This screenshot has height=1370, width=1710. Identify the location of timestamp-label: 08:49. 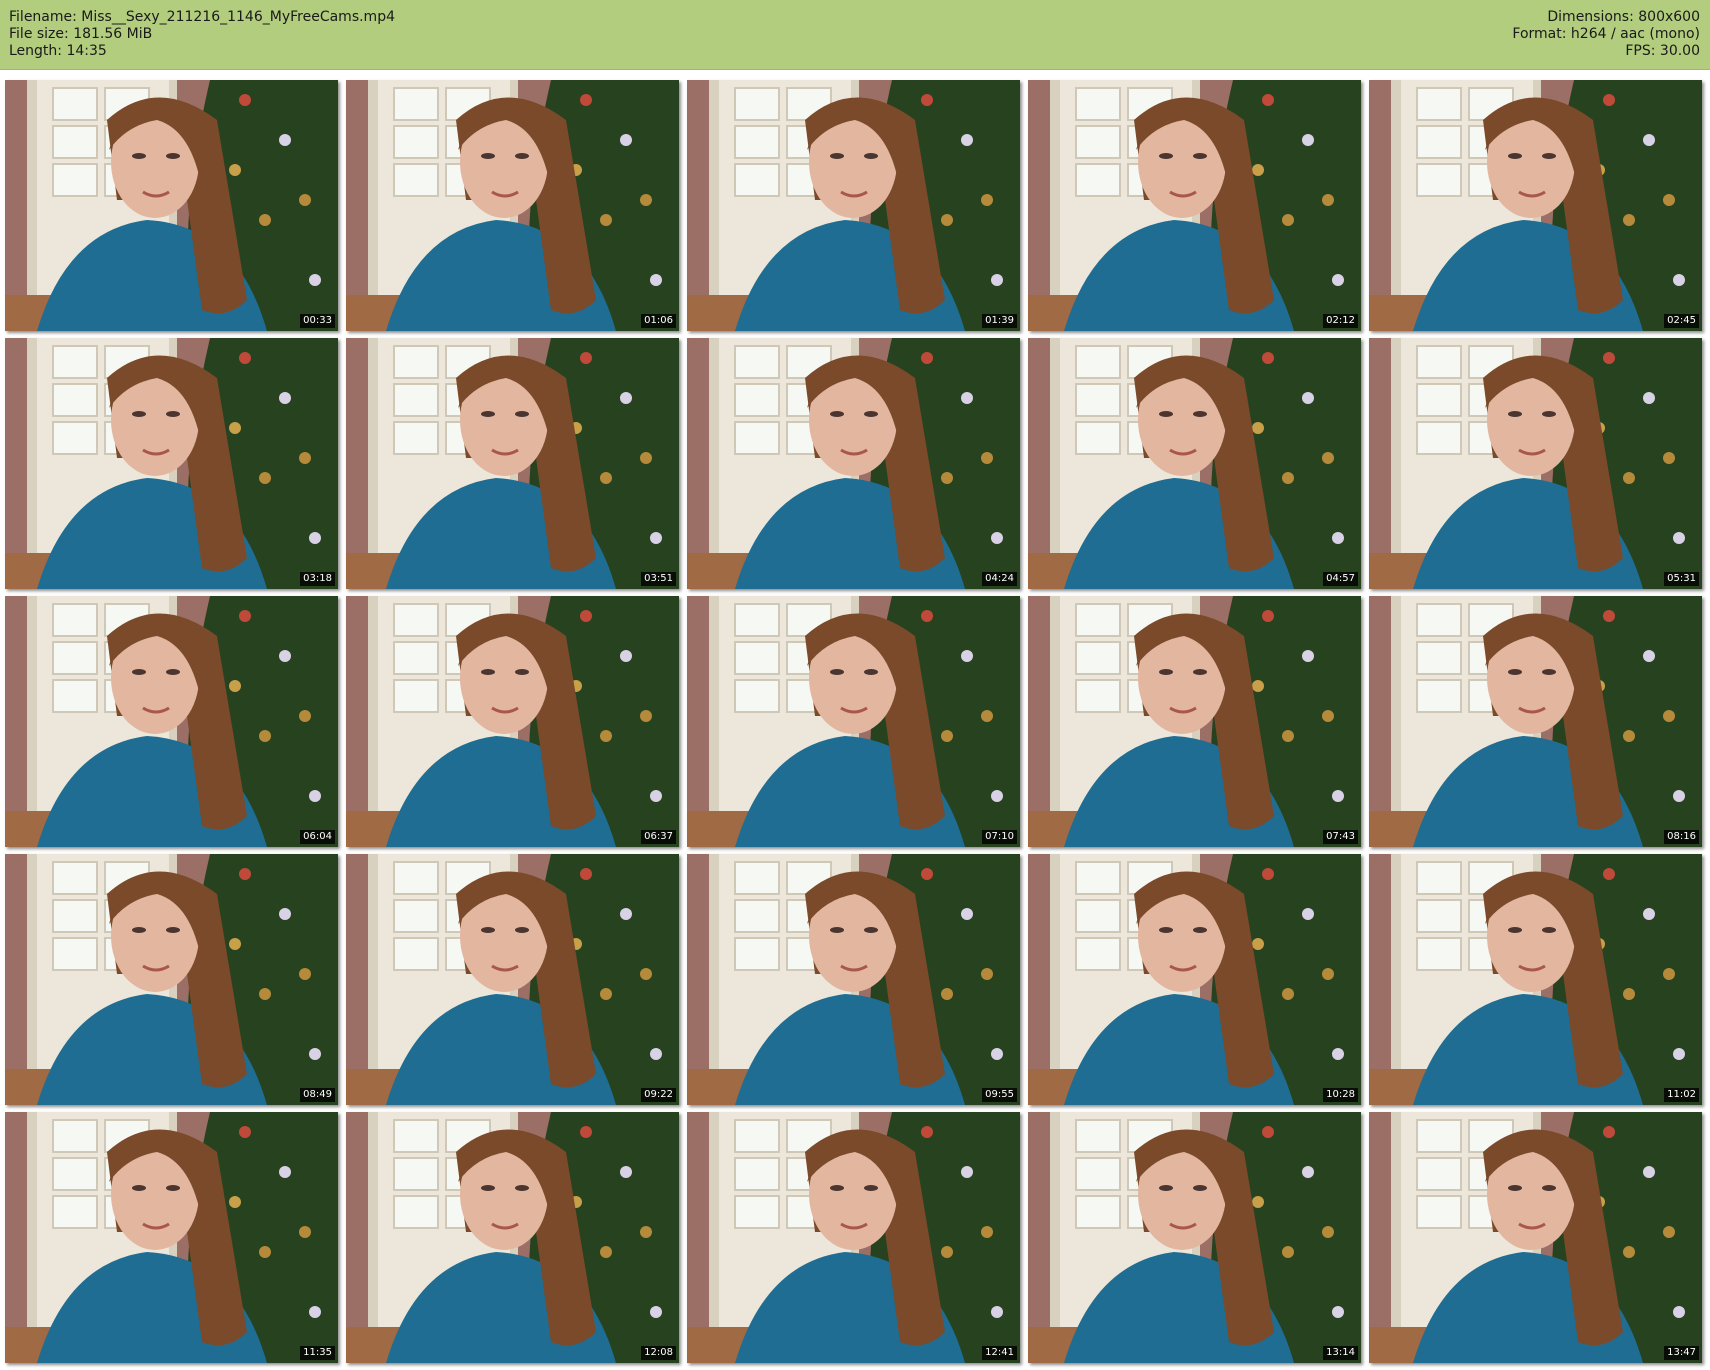
(317, 1095).